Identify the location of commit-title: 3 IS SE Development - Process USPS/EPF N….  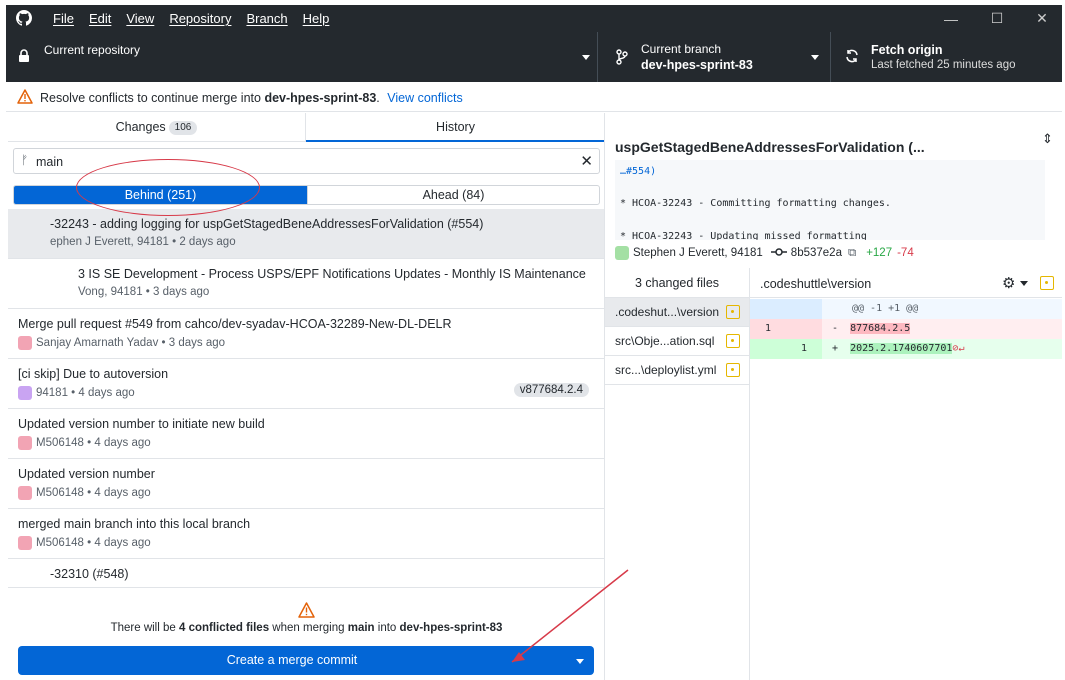
(333, 274).